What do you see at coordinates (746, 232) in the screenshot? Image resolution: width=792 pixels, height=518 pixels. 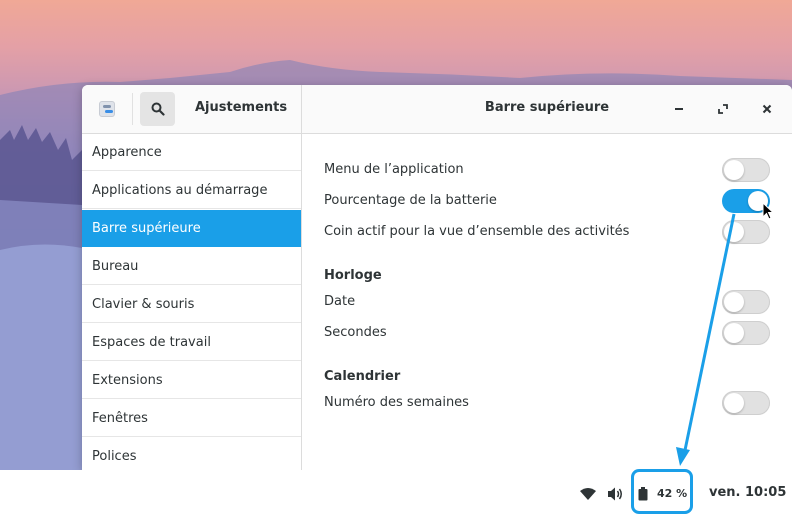 I see `hot-corner-switch` at bounding box center [746, 232].